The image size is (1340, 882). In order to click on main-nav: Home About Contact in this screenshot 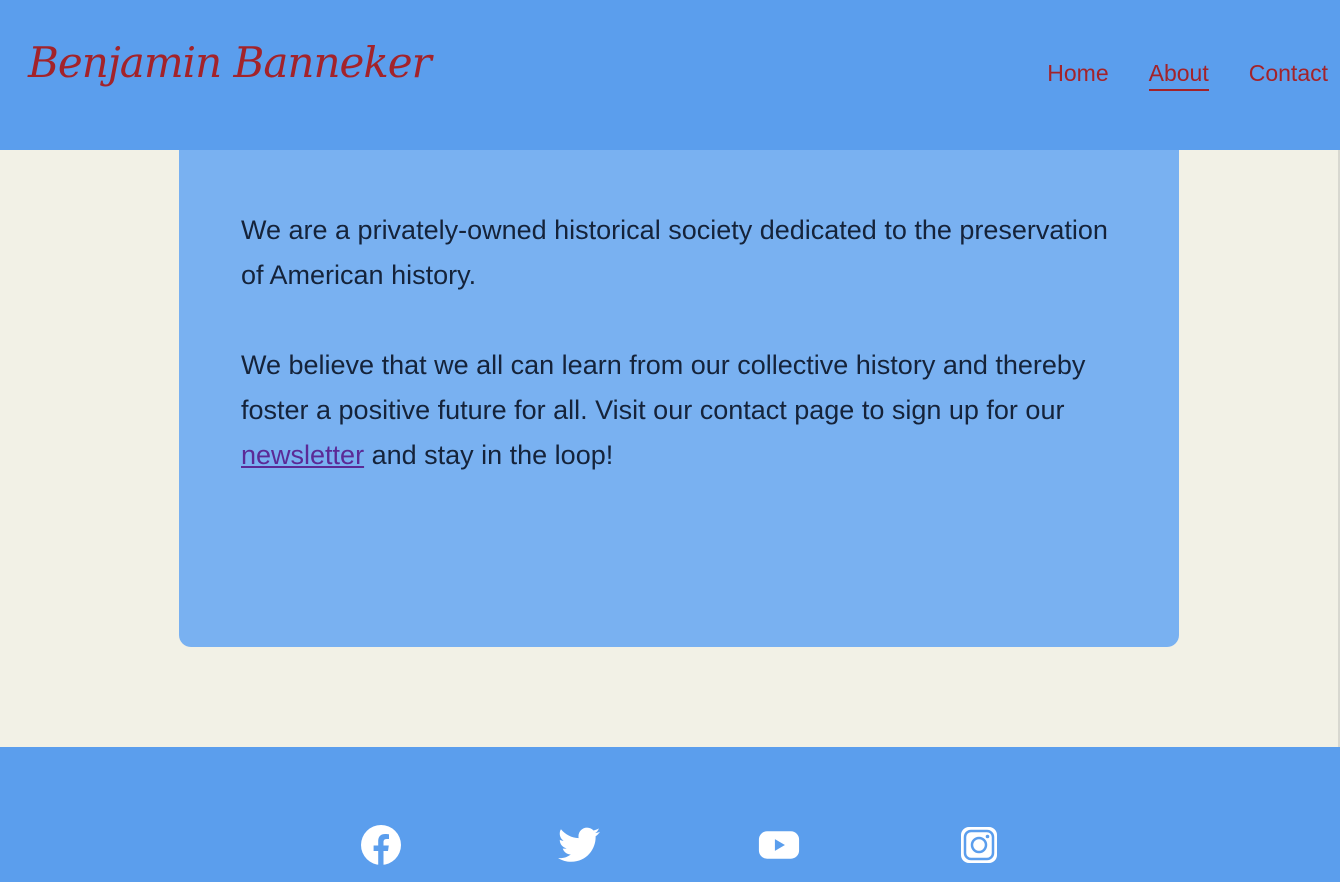, I will do `click(1187, 75)`.